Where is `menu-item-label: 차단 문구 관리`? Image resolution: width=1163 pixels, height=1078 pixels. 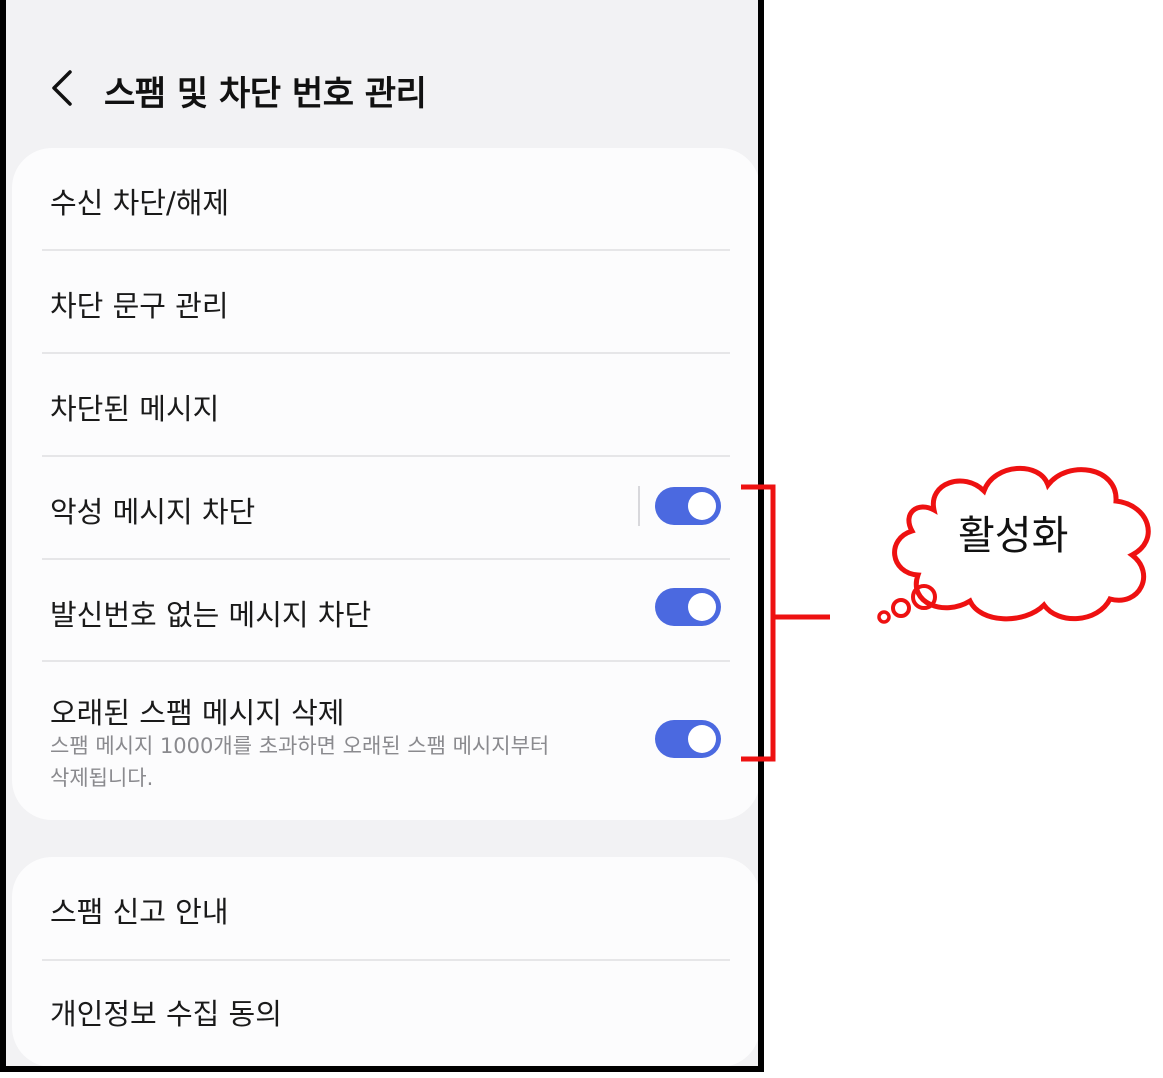 menu-item-label: 차단 문구 관리 is located at coordinates (139, 306).